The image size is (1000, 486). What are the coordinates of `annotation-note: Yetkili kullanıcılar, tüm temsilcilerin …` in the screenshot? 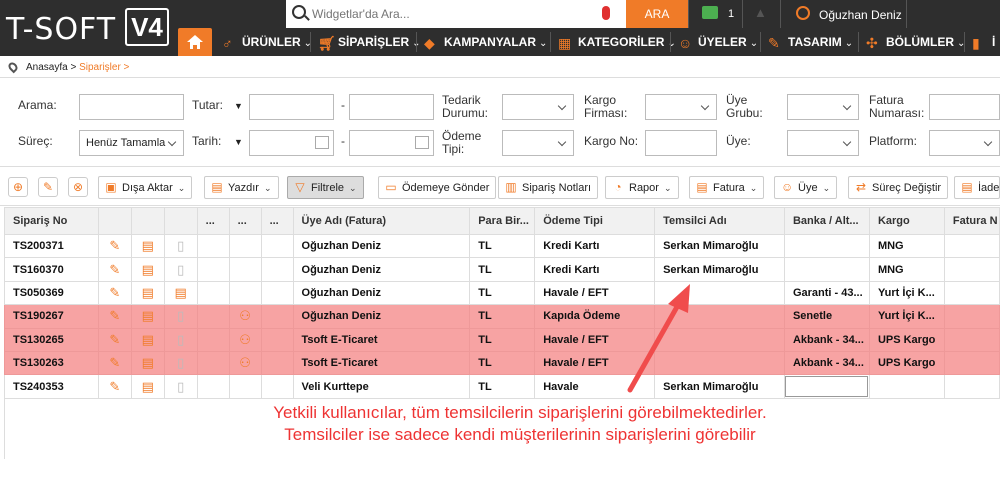 It's located at (520, 424).